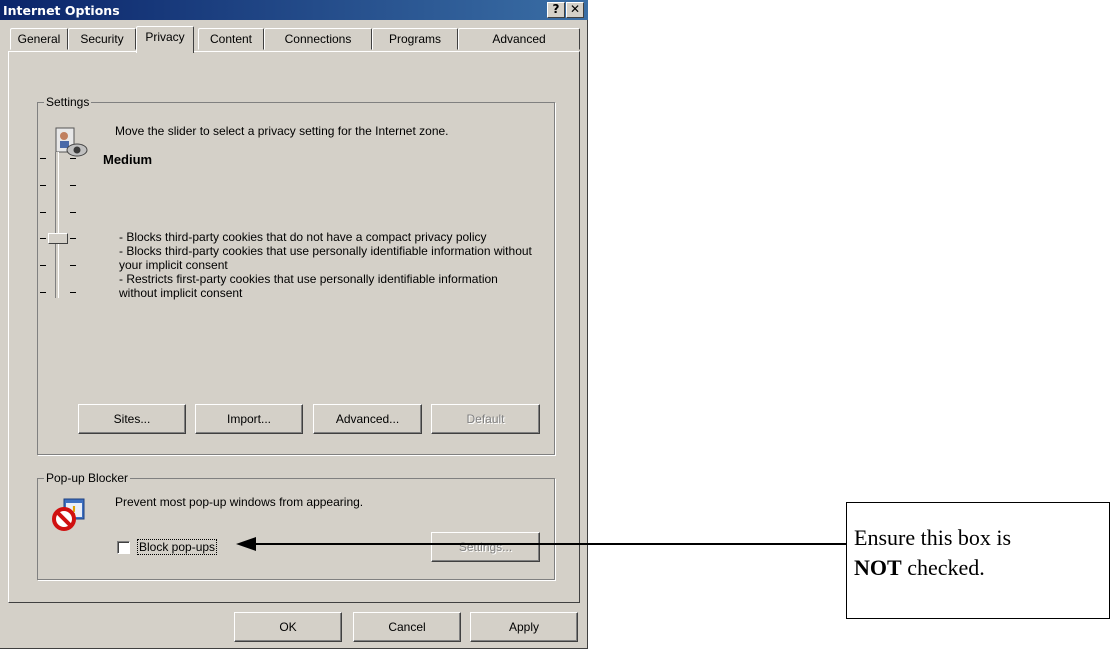  I want to click on callout-rest: checked., so click(943, 567).